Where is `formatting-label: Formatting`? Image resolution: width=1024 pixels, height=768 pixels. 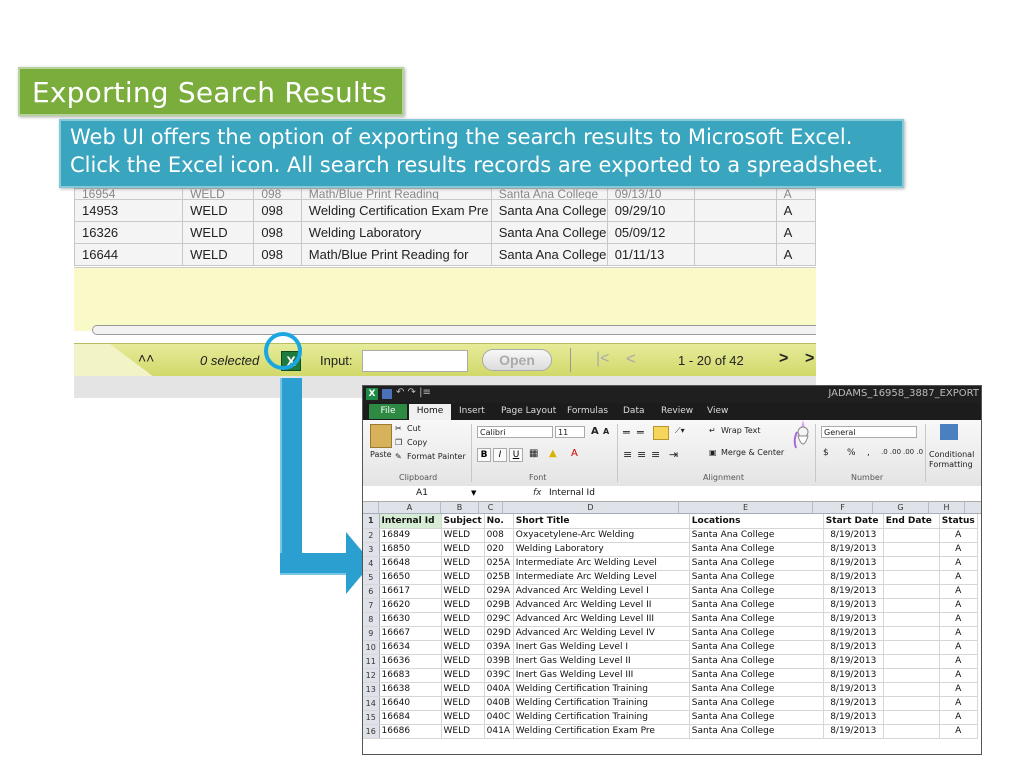
formatting-label: Formatting is located at coordinates (951, 464).